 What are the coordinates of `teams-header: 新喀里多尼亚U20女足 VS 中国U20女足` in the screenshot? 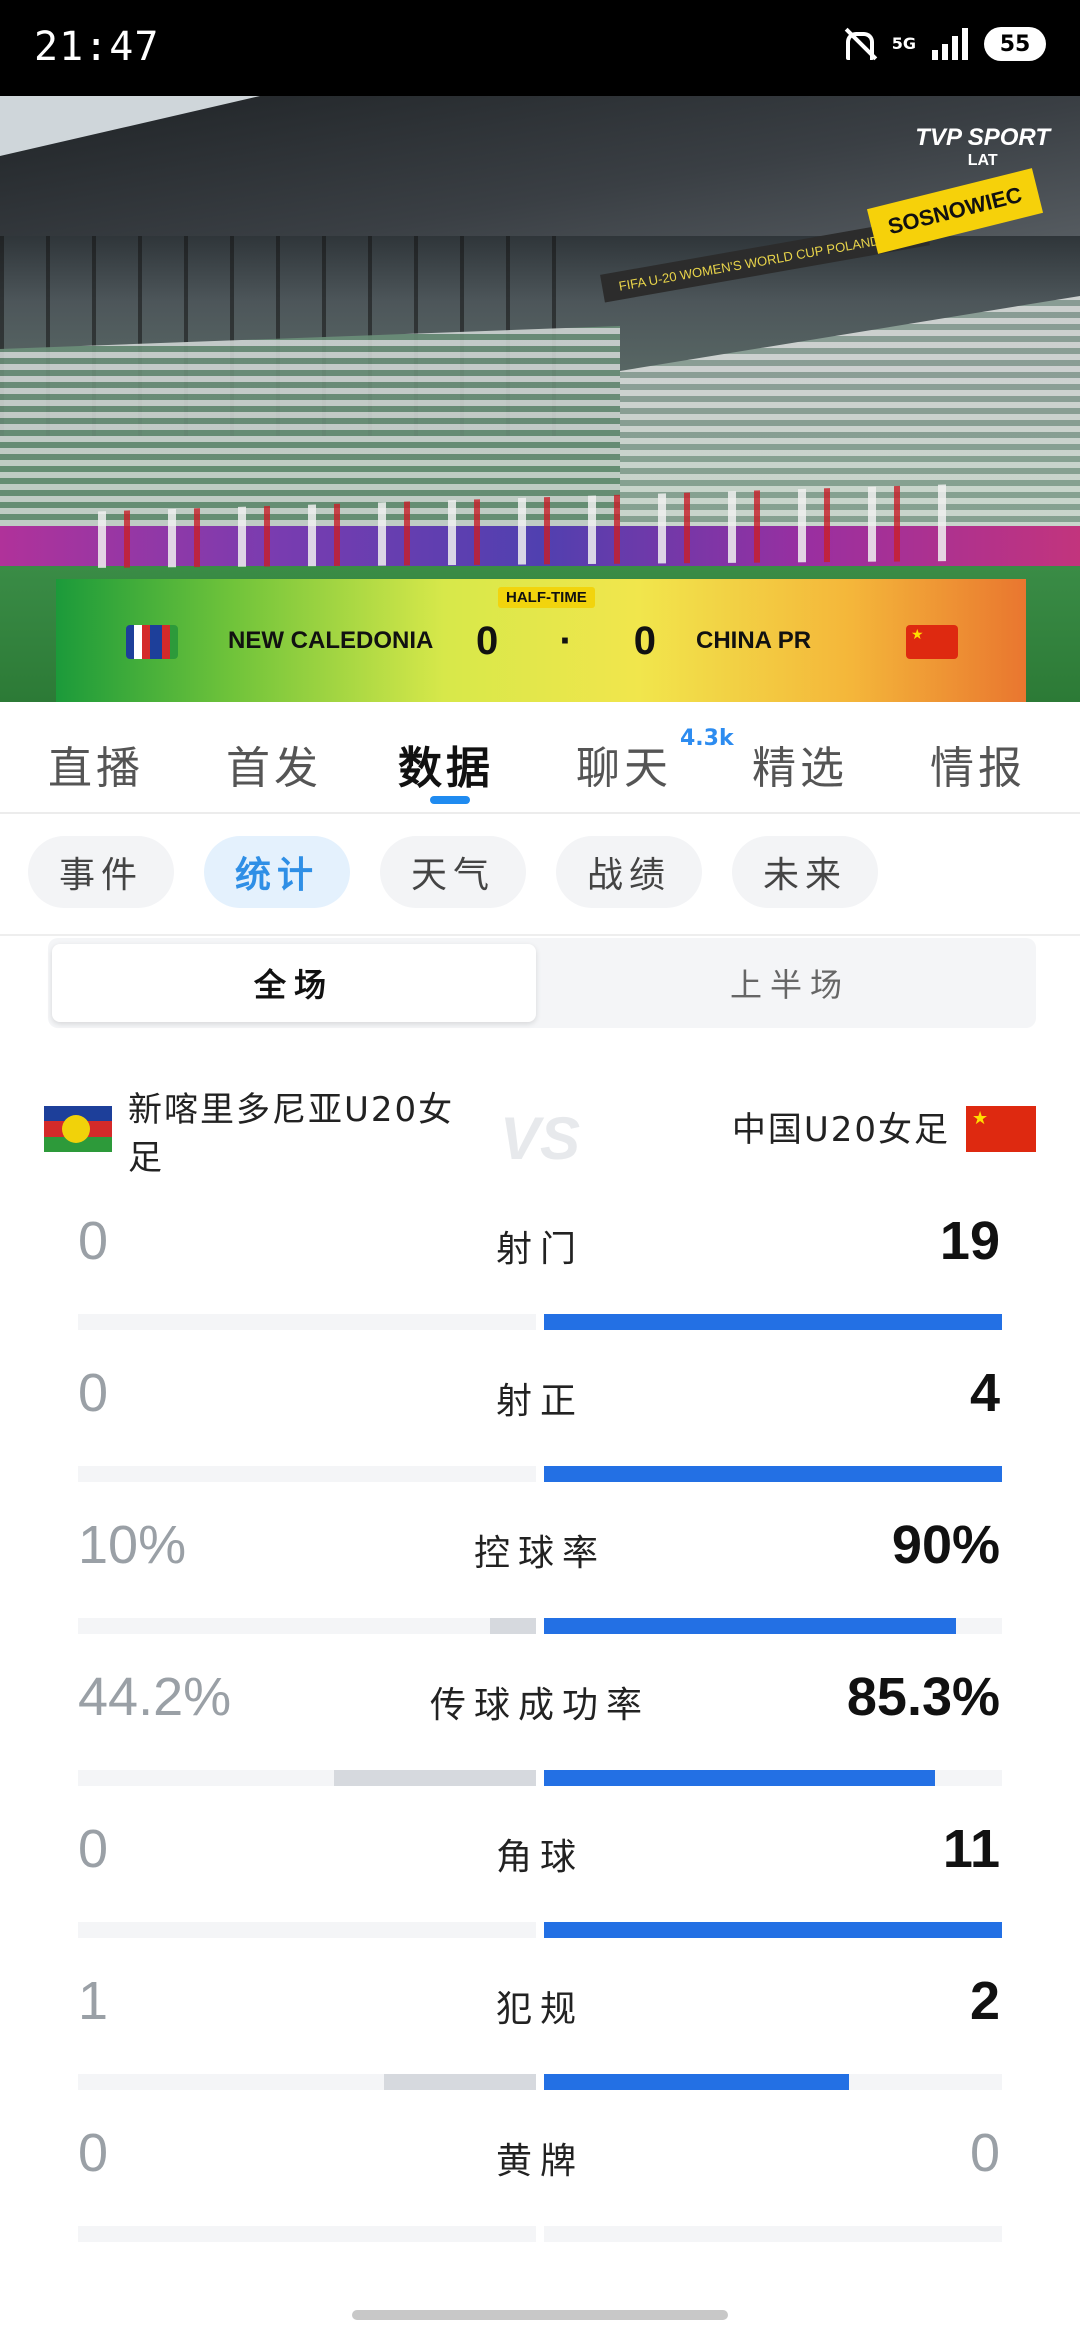 It's located at (540, 1135).